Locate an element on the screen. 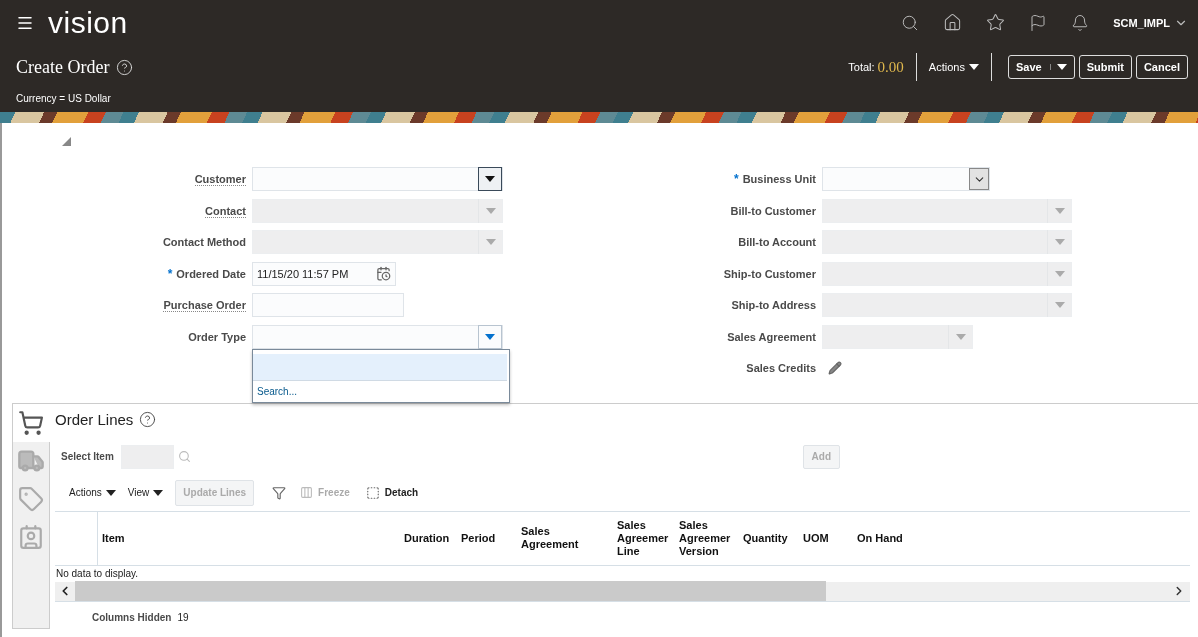 This screenshot has height=637, width=1198. horizontal-scrollbar is located at coordinates (622, 591).